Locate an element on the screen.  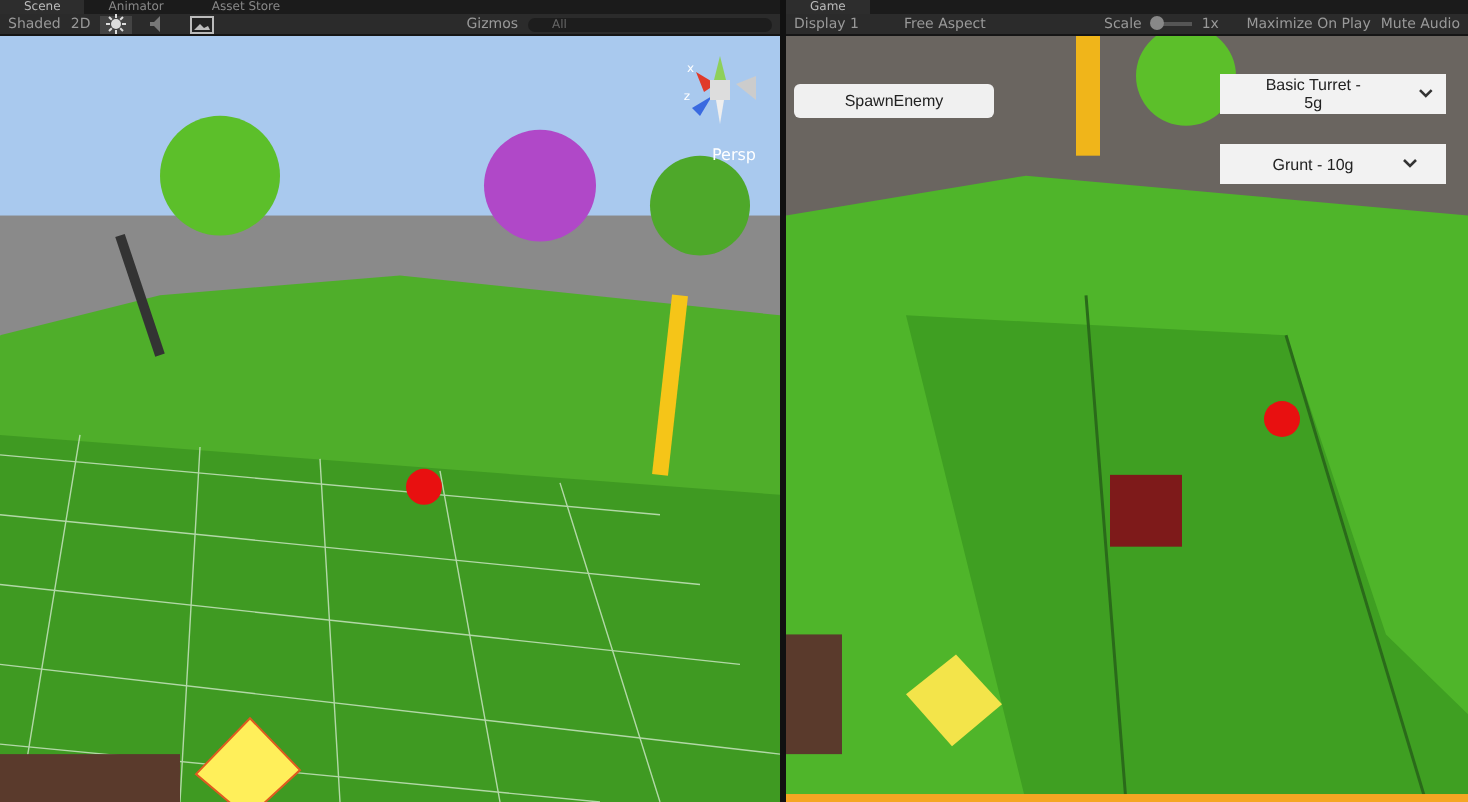
spawn-enemy-button: SpawnEnemy is located at coordinates (894, 101).